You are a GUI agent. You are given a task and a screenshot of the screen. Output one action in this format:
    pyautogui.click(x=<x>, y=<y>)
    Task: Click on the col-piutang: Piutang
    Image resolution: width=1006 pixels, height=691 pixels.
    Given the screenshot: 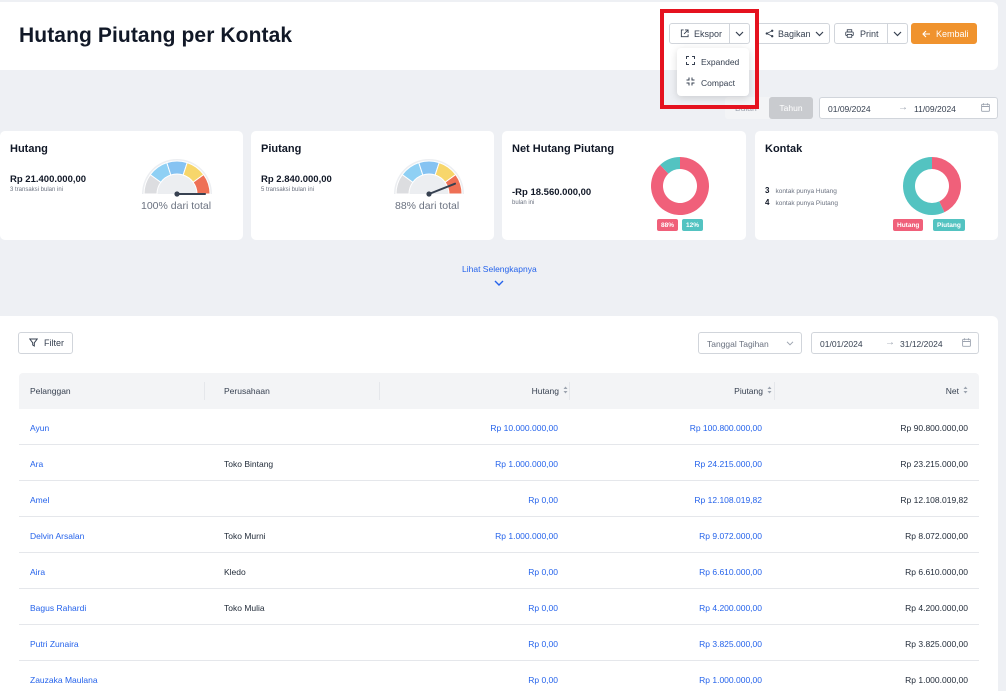 What is the action you would take?
    pyautogui.click(x=753, y=391)
    